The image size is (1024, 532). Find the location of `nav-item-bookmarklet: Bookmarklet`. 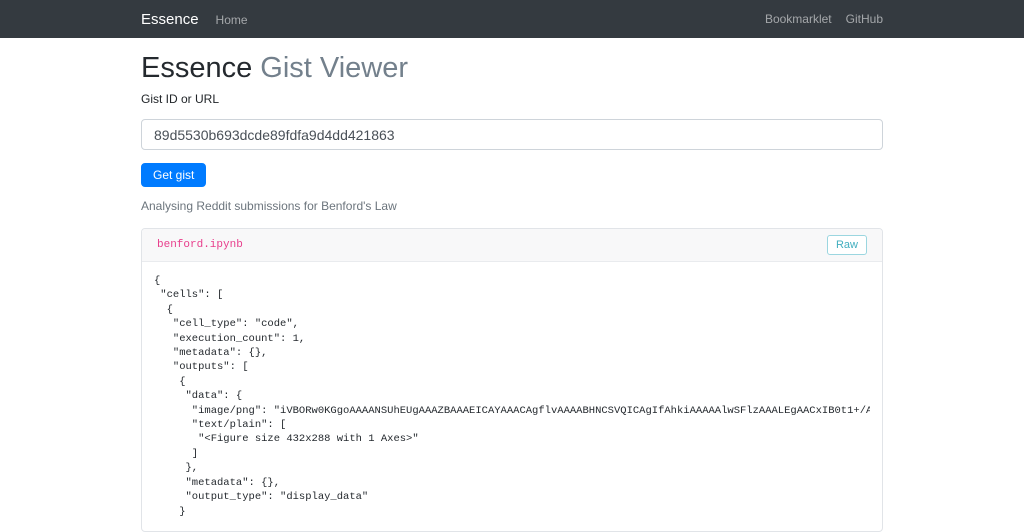

nav-item-bookmarklet: Bookmarklet is located at coordinates (798, 19).